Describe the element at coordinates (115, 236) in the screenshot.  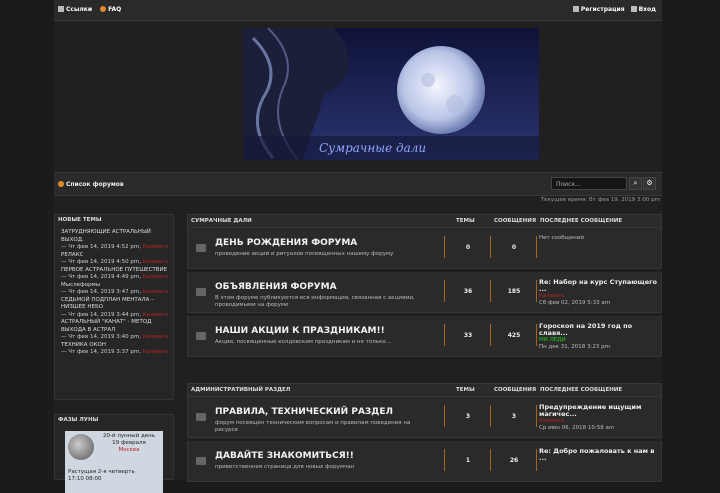
I see `new-topic-title: ЗАТРУДНЯЮЩИЕ АСТРАЛЬНЫЙ ВЫХОД.` at that location.